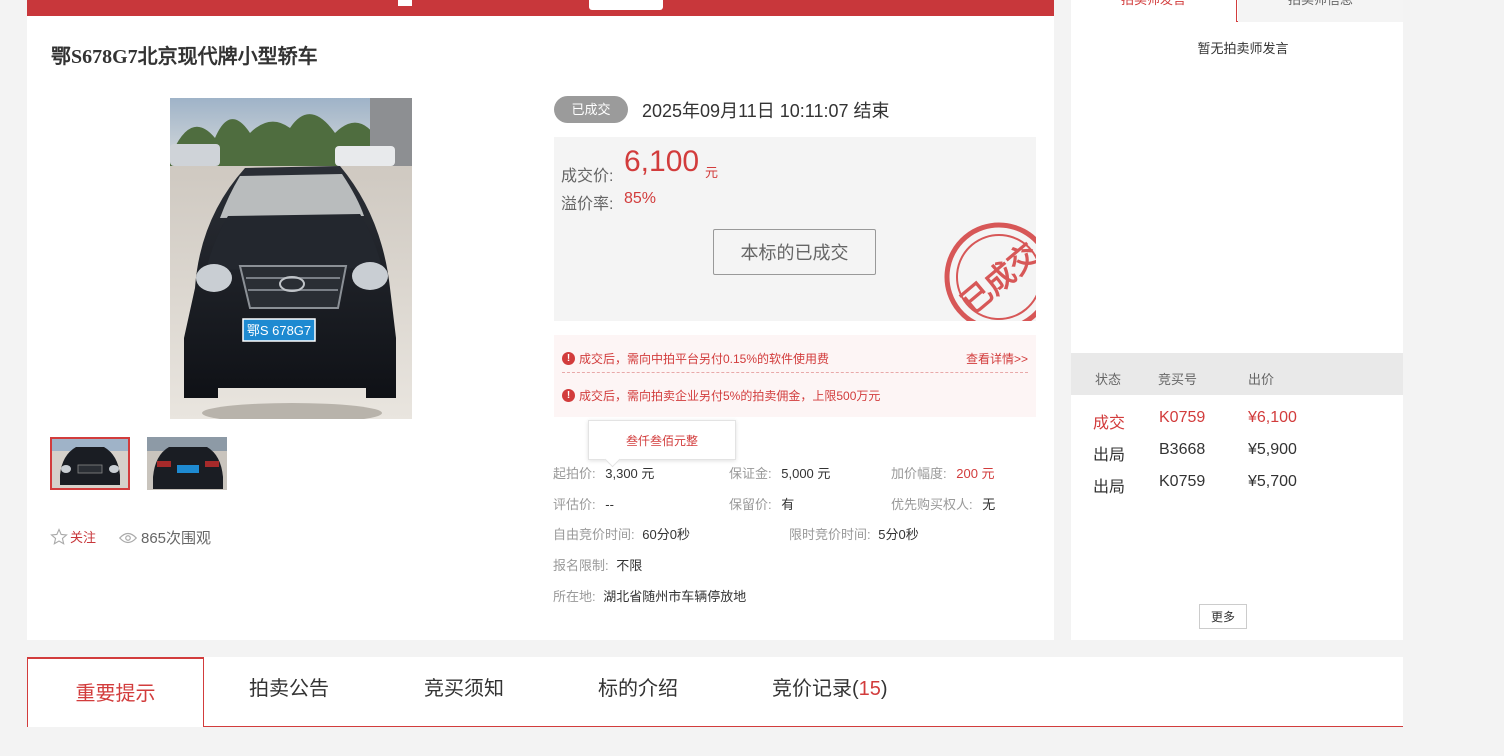 The height and width of the screenshot is (756, 1504). What do you see at coordinates (750, 504) in the screenshot?
I see `reserve-price-label: 保留价:` at bounding box center [750, 504].